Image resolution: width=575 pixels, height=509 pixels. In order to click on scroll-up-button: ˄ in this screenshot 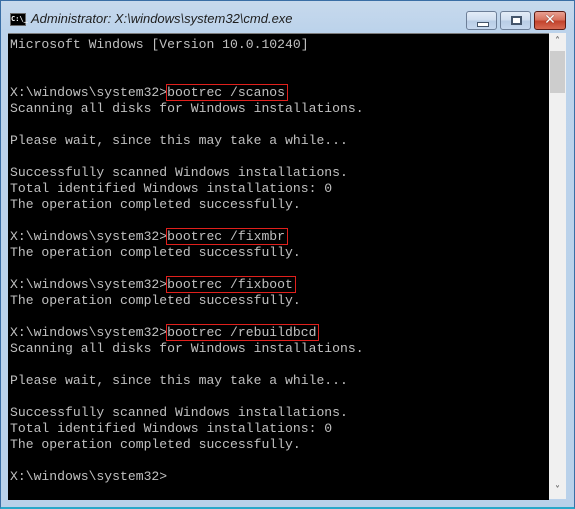, I will do `click(557, 41)`.